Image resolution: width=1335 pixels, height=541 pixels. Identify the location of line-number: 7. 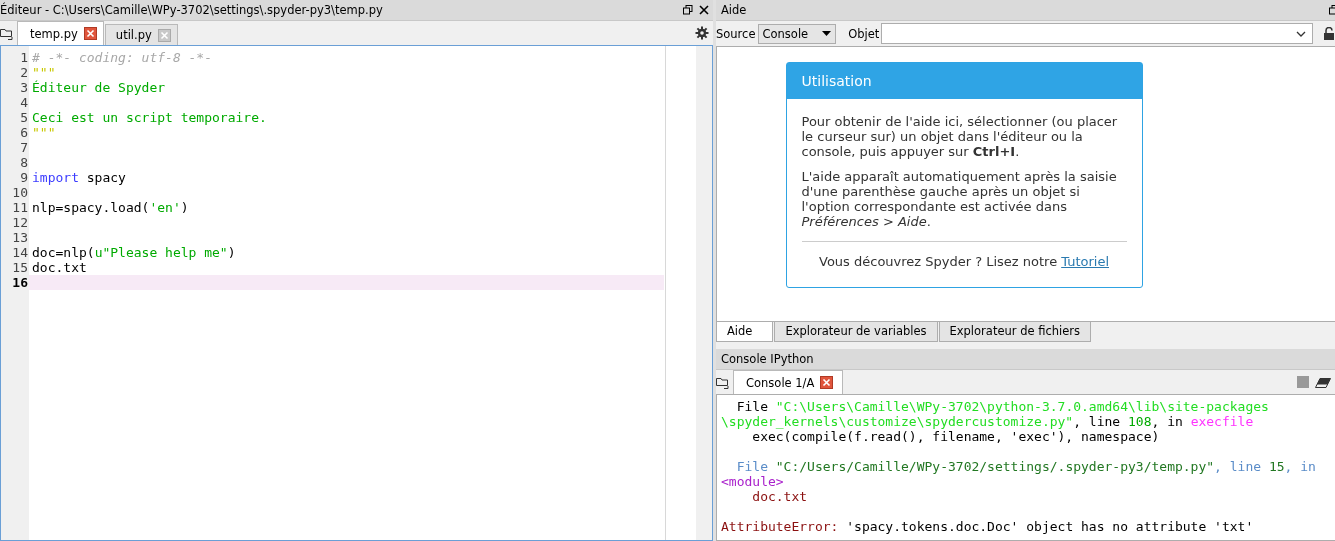
(24, 147).